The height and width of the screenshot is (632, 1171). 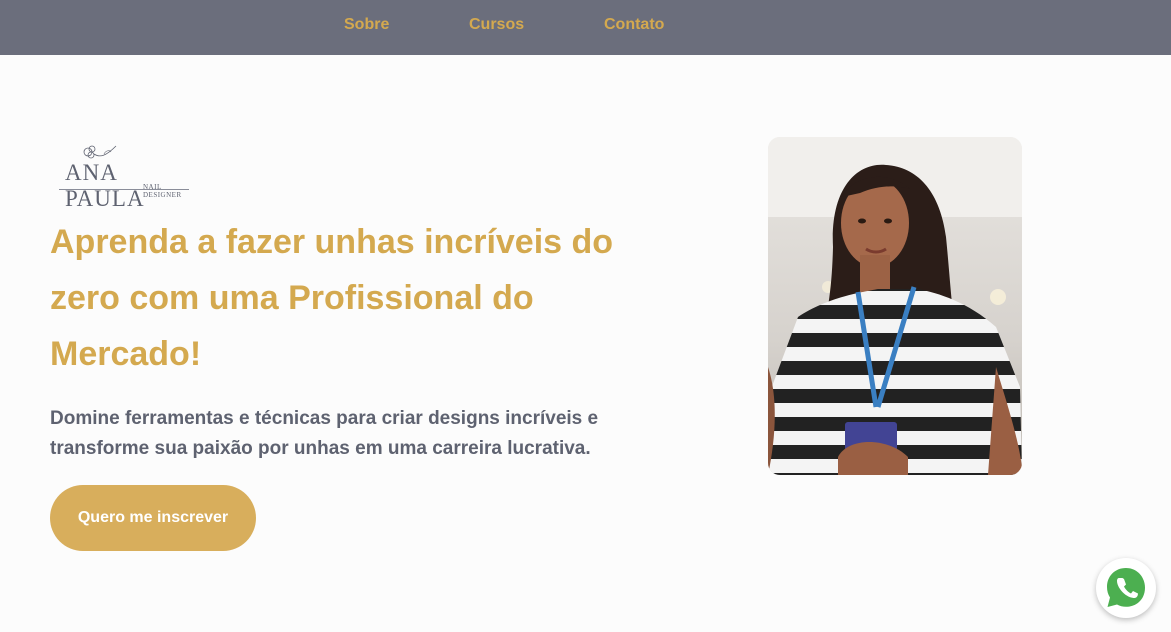 I want to click on whatsapp-button, so click(x=1126, y=588).